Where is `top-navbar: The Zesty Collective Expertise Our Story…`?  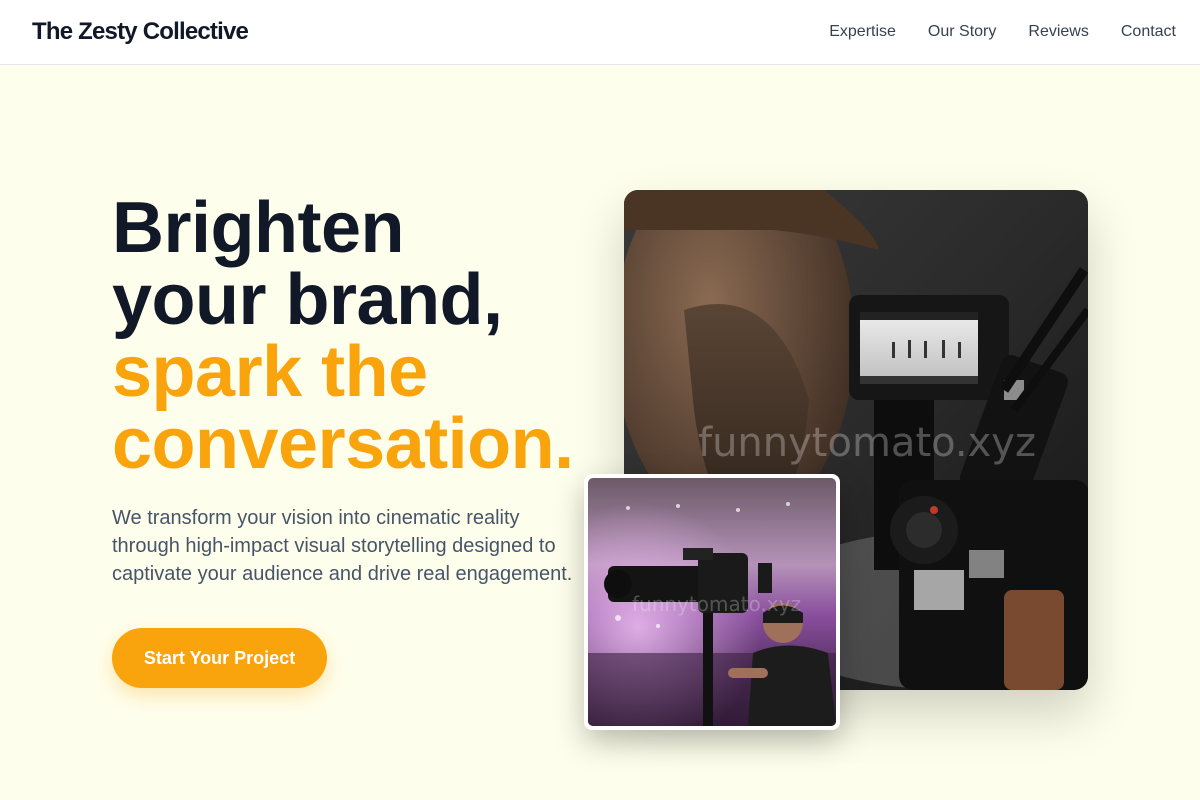
top-navbar: The Zesty Collective Expertise Our Story… is located at coordinates (600, 32).